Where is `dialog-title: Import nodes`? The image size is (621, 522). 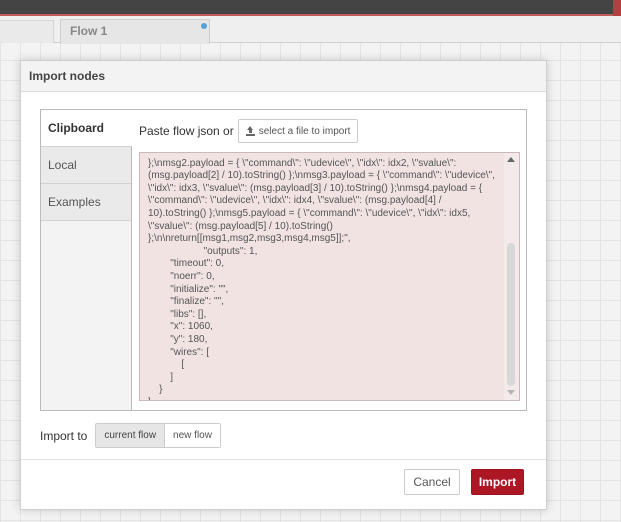
dialog-title: Import nodes is located at coordinates (283, 76).